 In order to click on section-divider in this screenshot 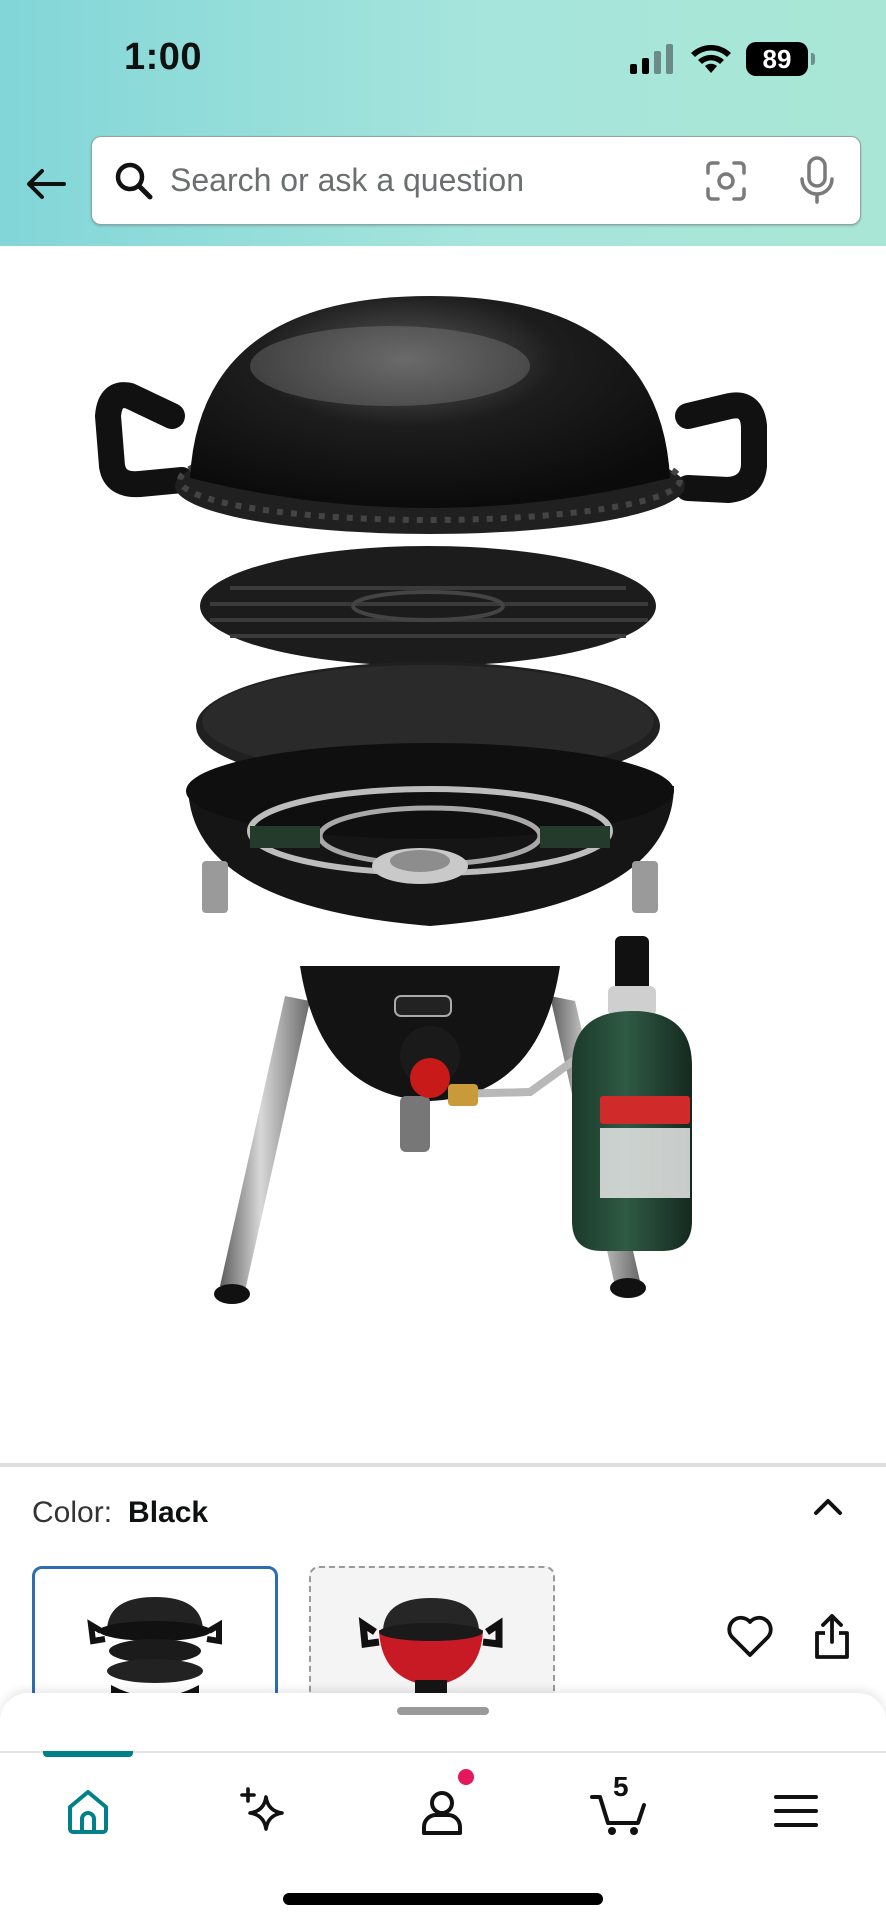, I will do `click(443, 1465)`.